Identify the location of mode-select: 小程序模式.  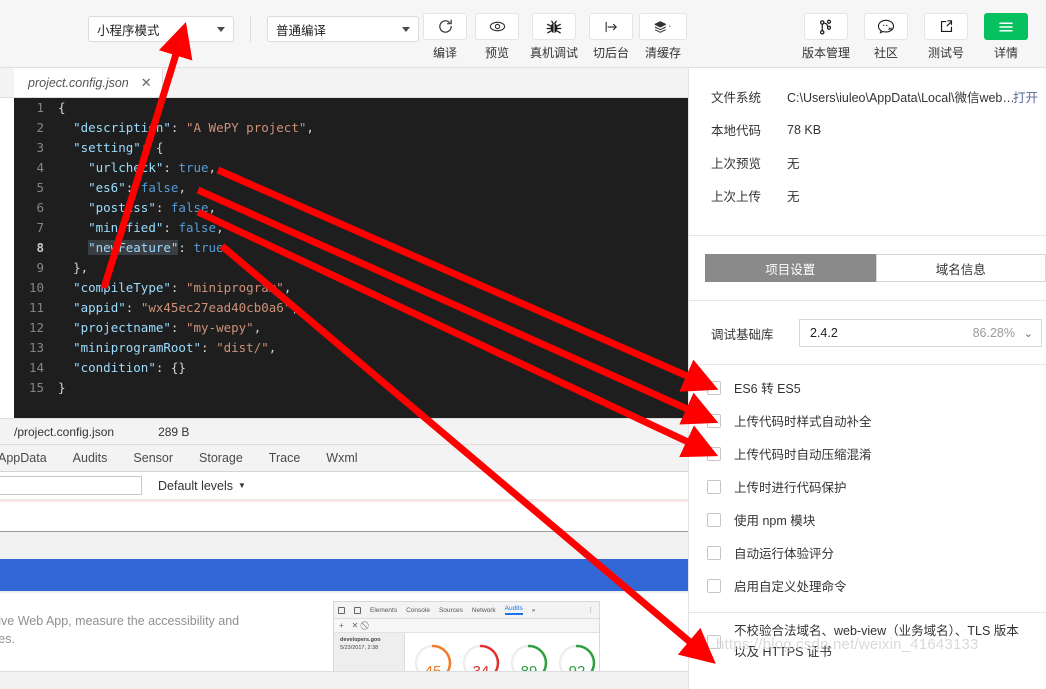
(161, 29).